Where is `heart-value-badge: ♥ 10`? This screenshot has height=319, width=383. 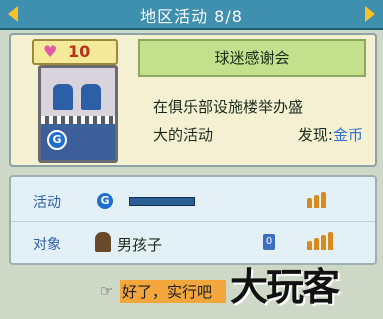 heart-value-badge: ♥ 10 is located at coordinates (75, 52).